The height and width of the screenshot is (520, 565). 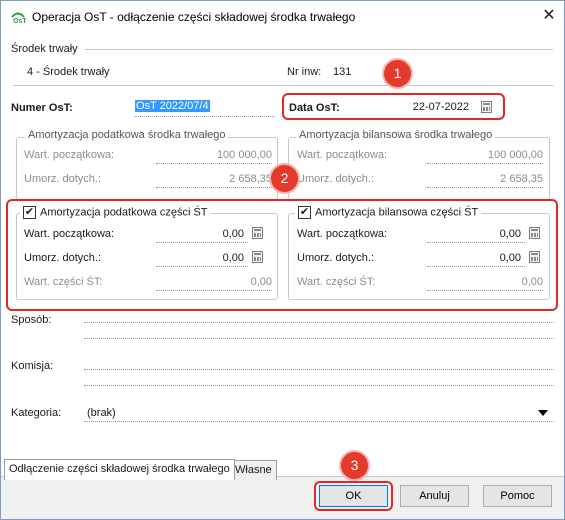 I want to click on asset-balance-initial-label: Wart. początkowa:, so click(x=342, y=155).